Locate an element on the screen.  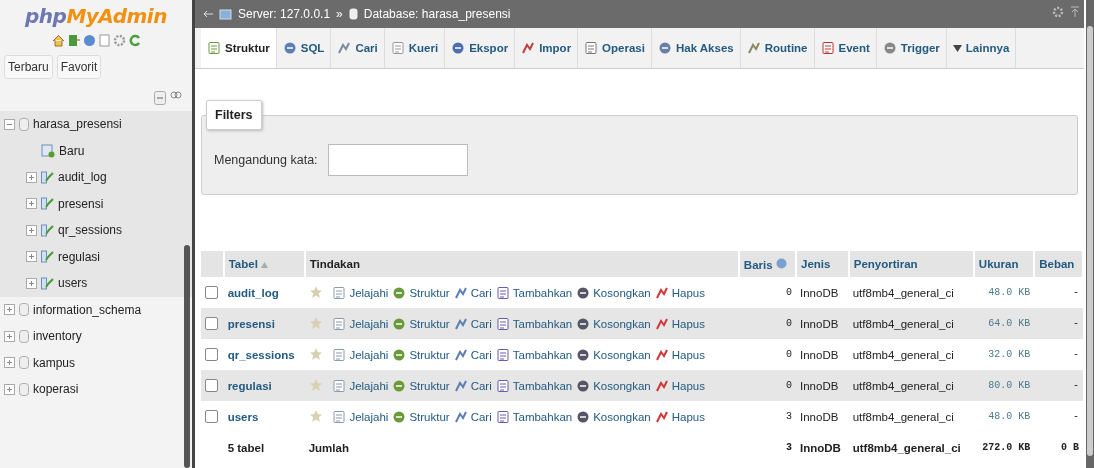
tab: Trigger is located at coordinates (911, 48).